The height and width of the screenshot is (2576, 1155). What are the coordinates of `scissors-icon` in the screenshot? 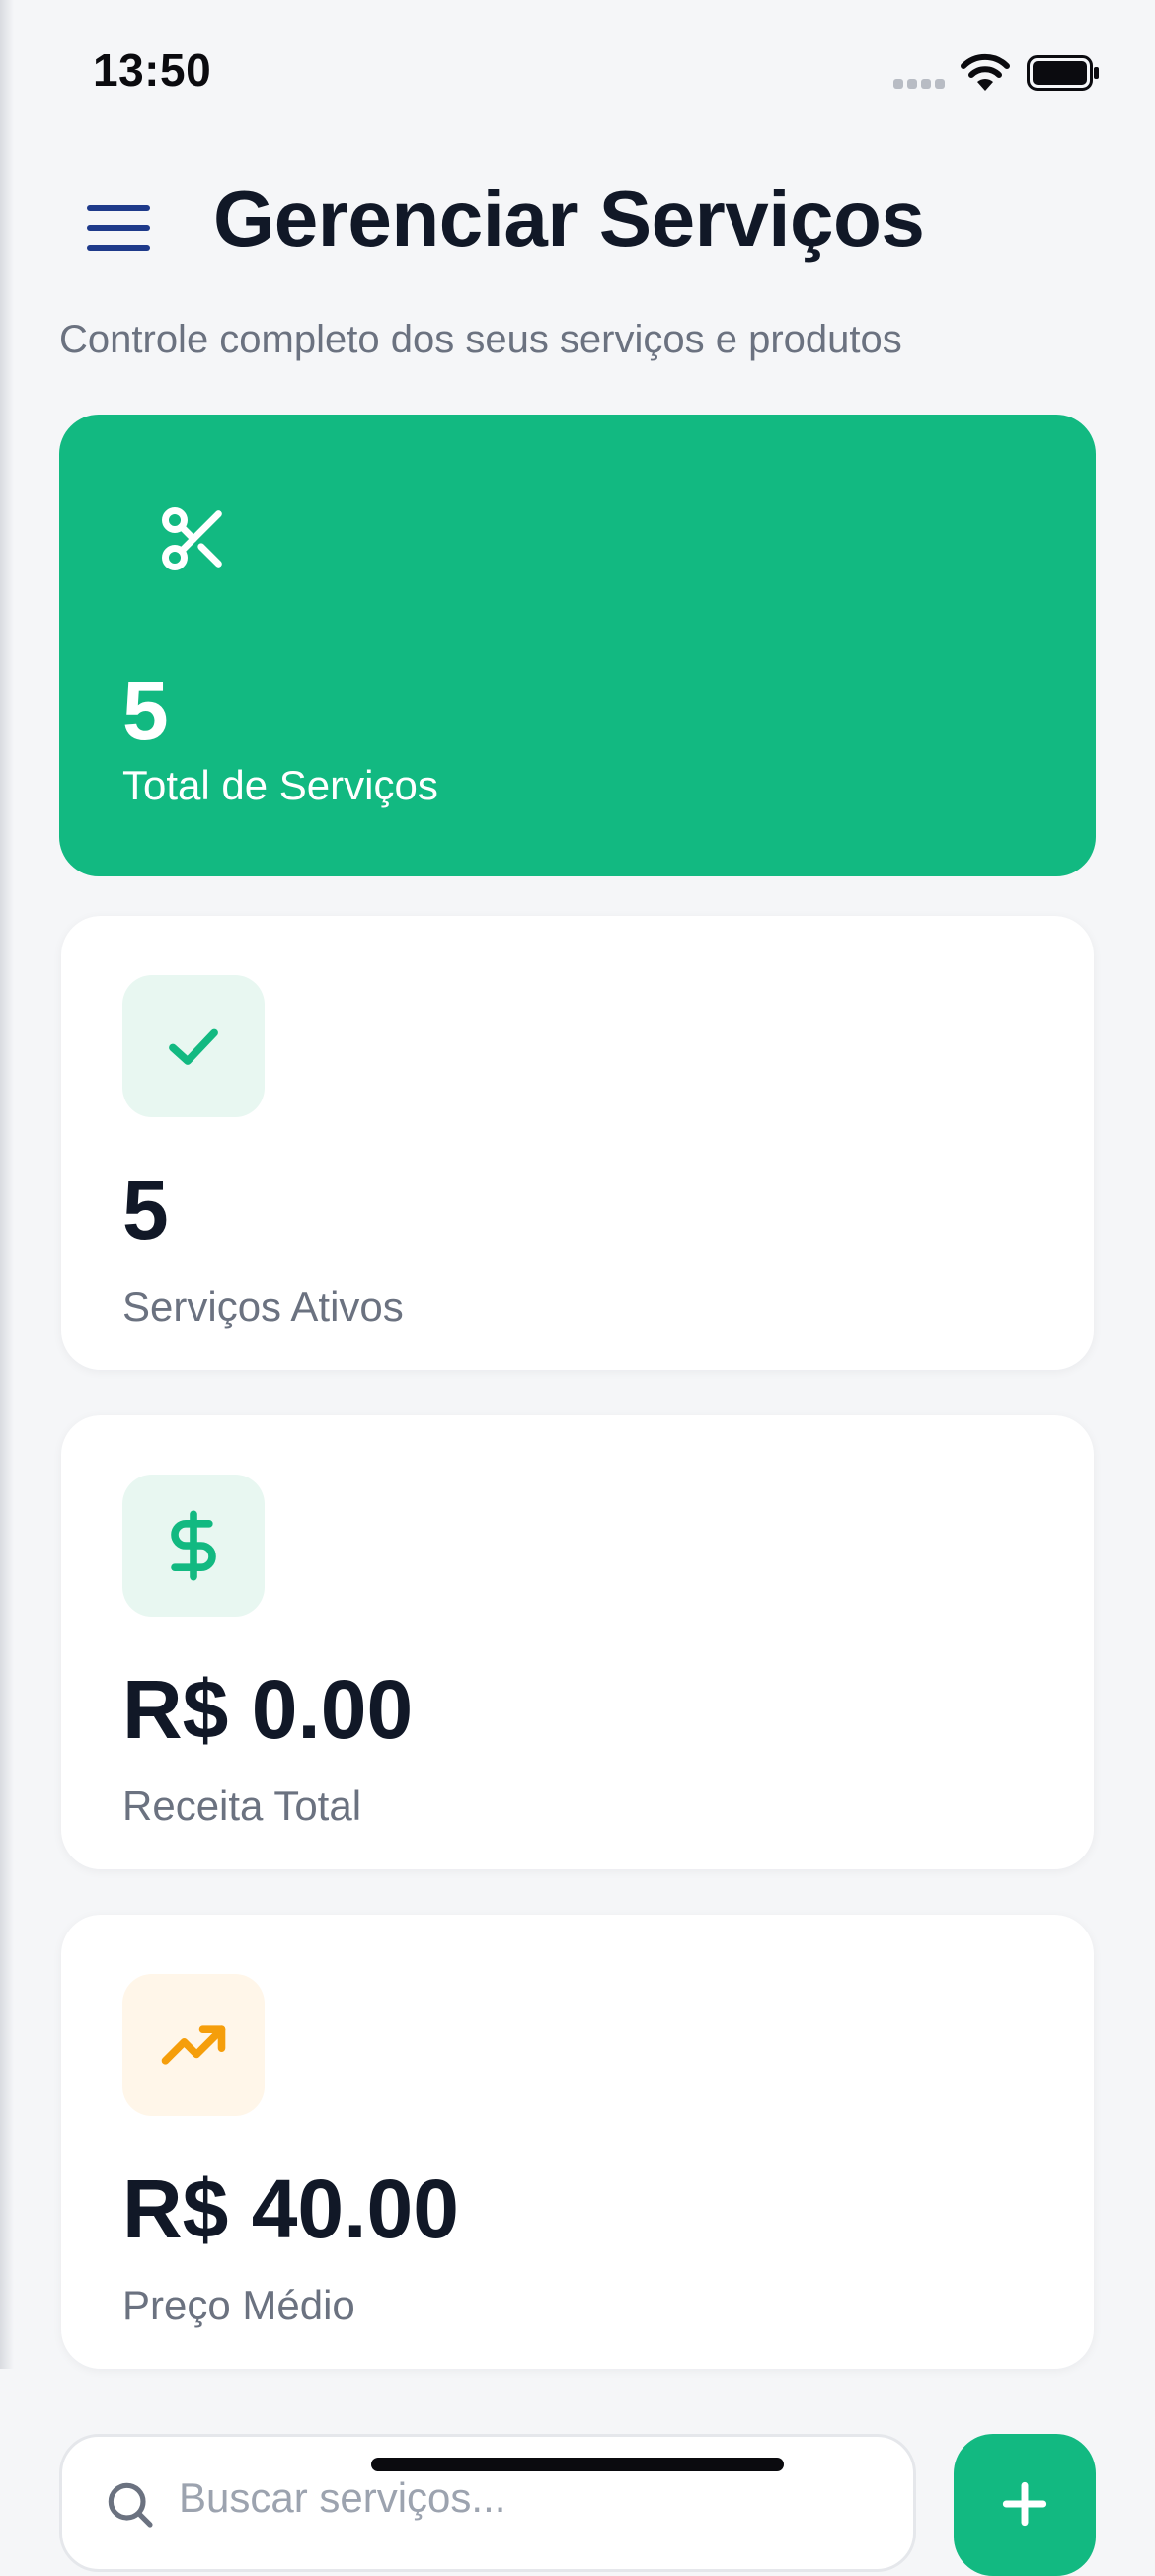 It's located at (192, 538).